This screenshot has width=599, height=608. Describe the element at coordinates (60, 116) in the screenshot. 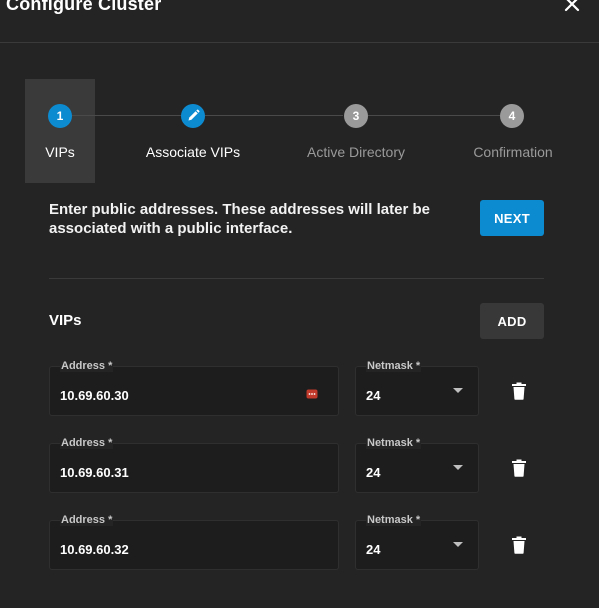

I see `step-number: 1` at that location.